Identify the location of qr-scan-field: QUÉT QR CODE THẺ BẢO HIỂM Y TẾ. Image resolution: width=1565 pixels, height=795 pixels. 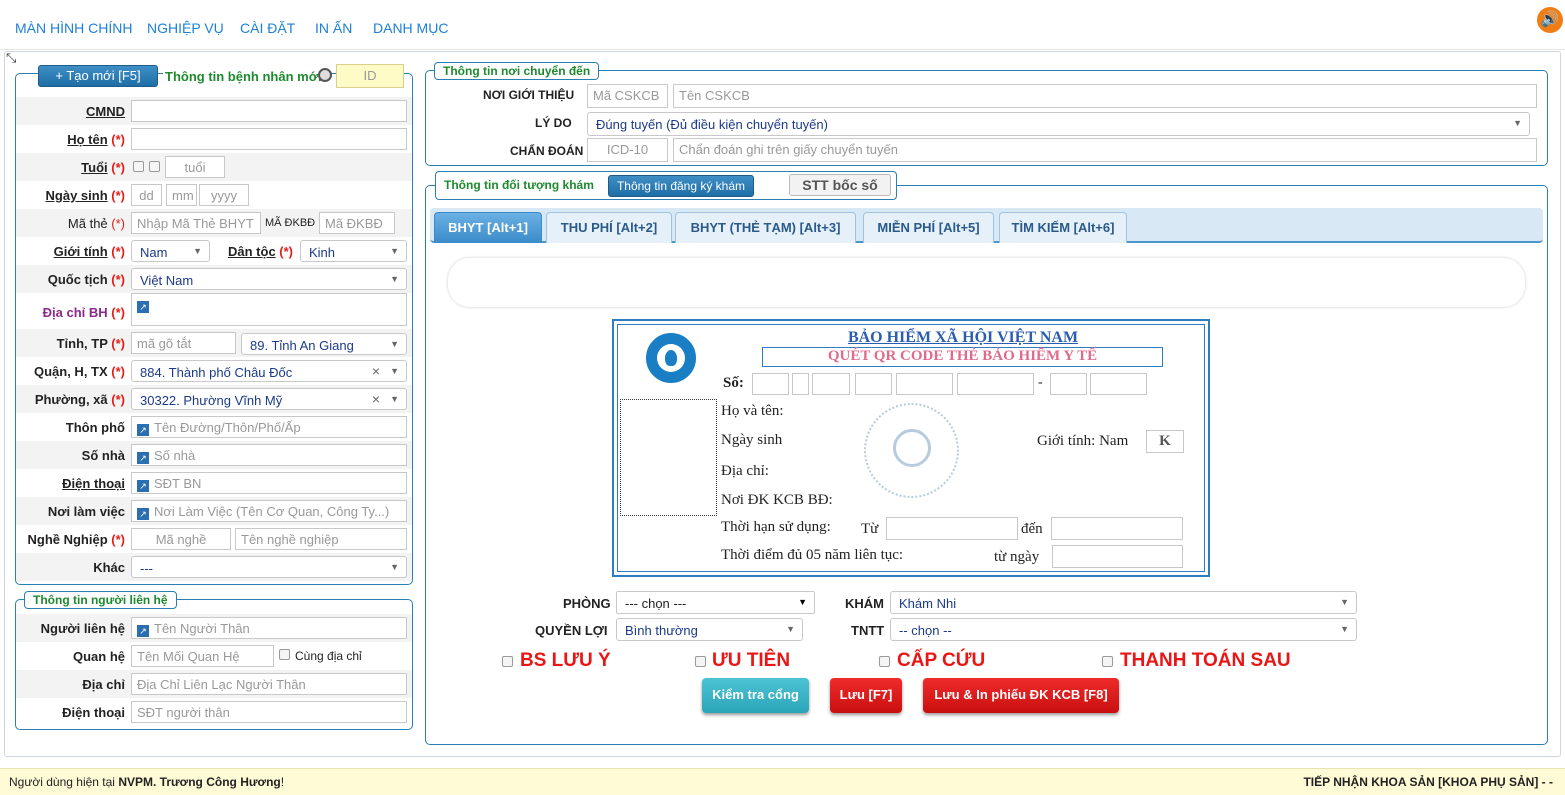
(962, 357).